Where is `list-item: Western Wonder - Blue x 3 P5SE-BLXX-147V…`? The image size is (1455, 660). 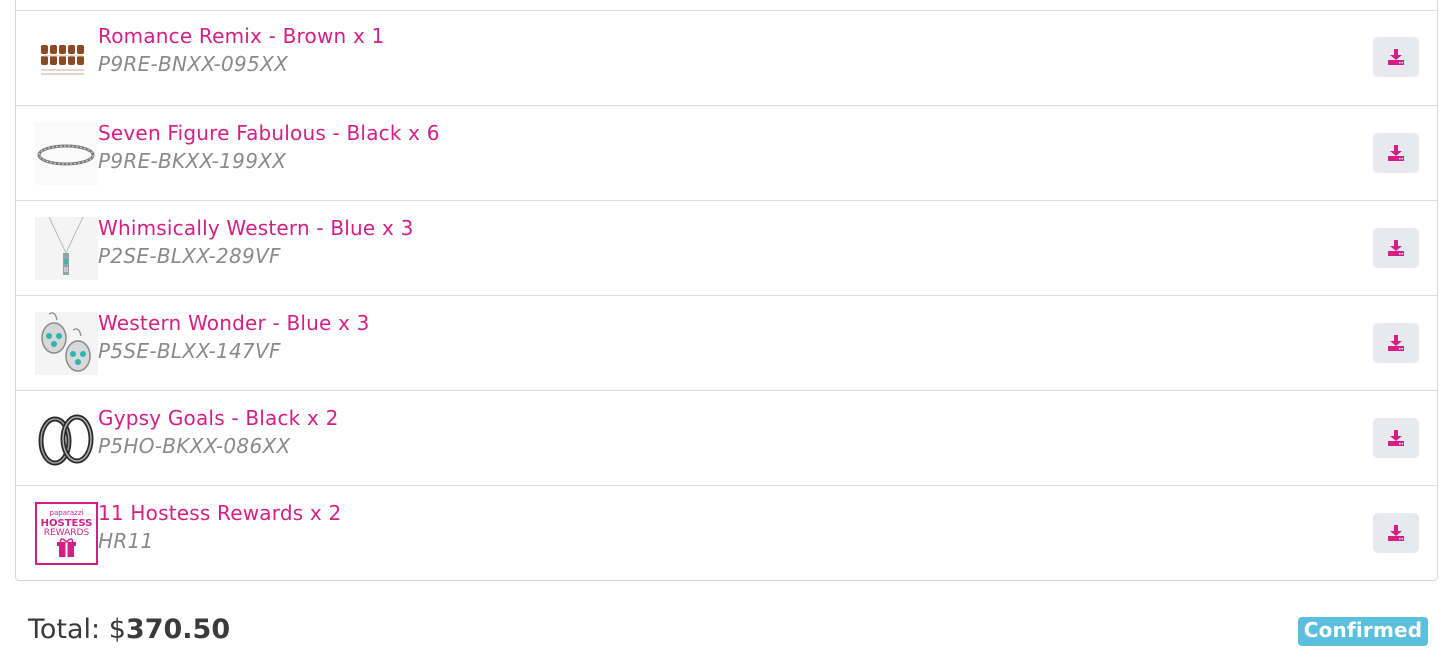 list-item: Western Wonder - Blue x 3 P5SE-BLXX-147V… is located at coordinates (726, 342).